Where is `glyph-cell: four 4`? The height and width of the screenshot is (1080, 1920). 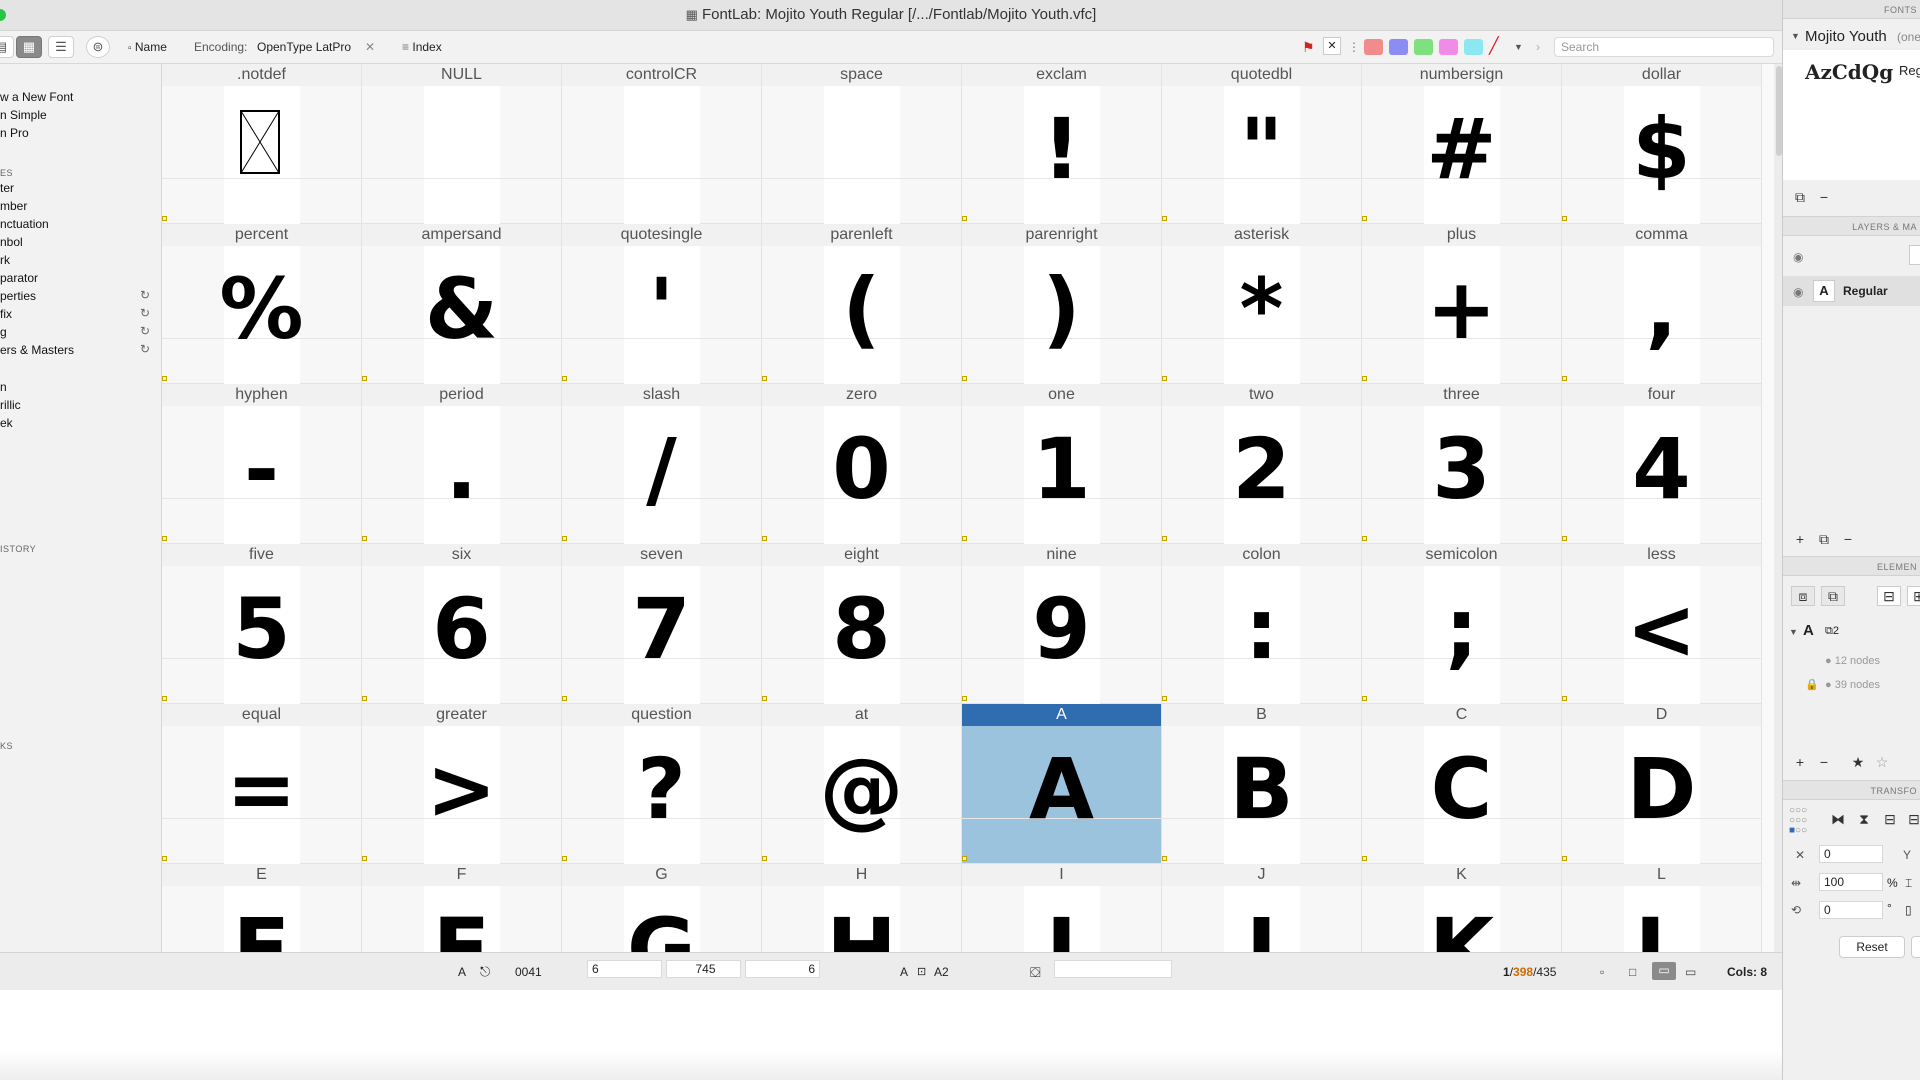
glyph-cell: four 4 is located at coordinates (1662, 464).